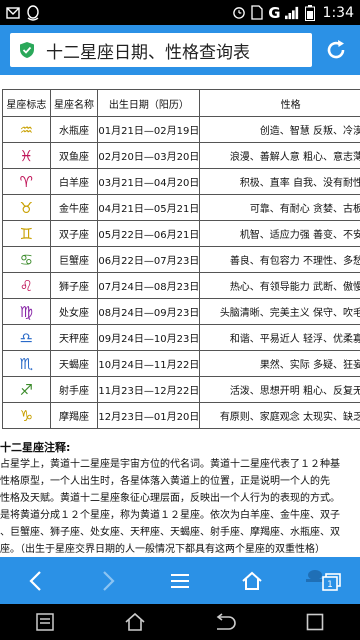 Image resolution: width=360 pixels, height=640 pixels. What do you see at coordinates (74, 415) in the screenshot?
I see `zodiac-name: 摩羯座` at bounding box center [74, 415].